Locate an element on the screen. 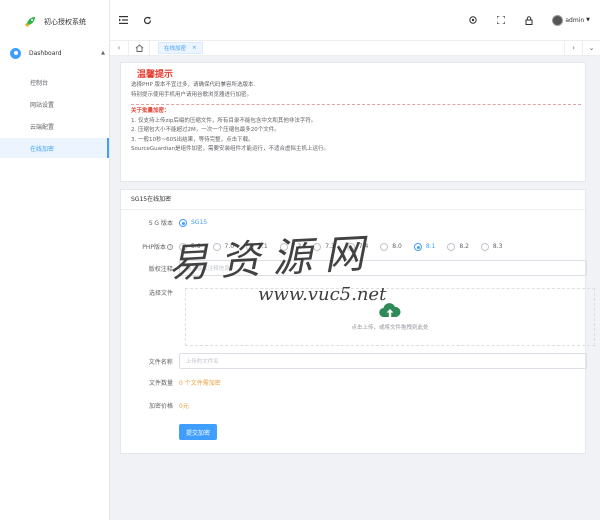 The width and height of the screenshot is (600, 520). php-version-radio: 7.4 is located at coordinates (357, 246).